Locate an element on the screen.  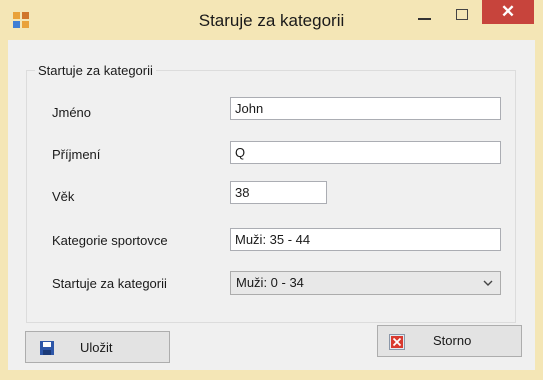
minimize-button is located at coordinates (425, 15).